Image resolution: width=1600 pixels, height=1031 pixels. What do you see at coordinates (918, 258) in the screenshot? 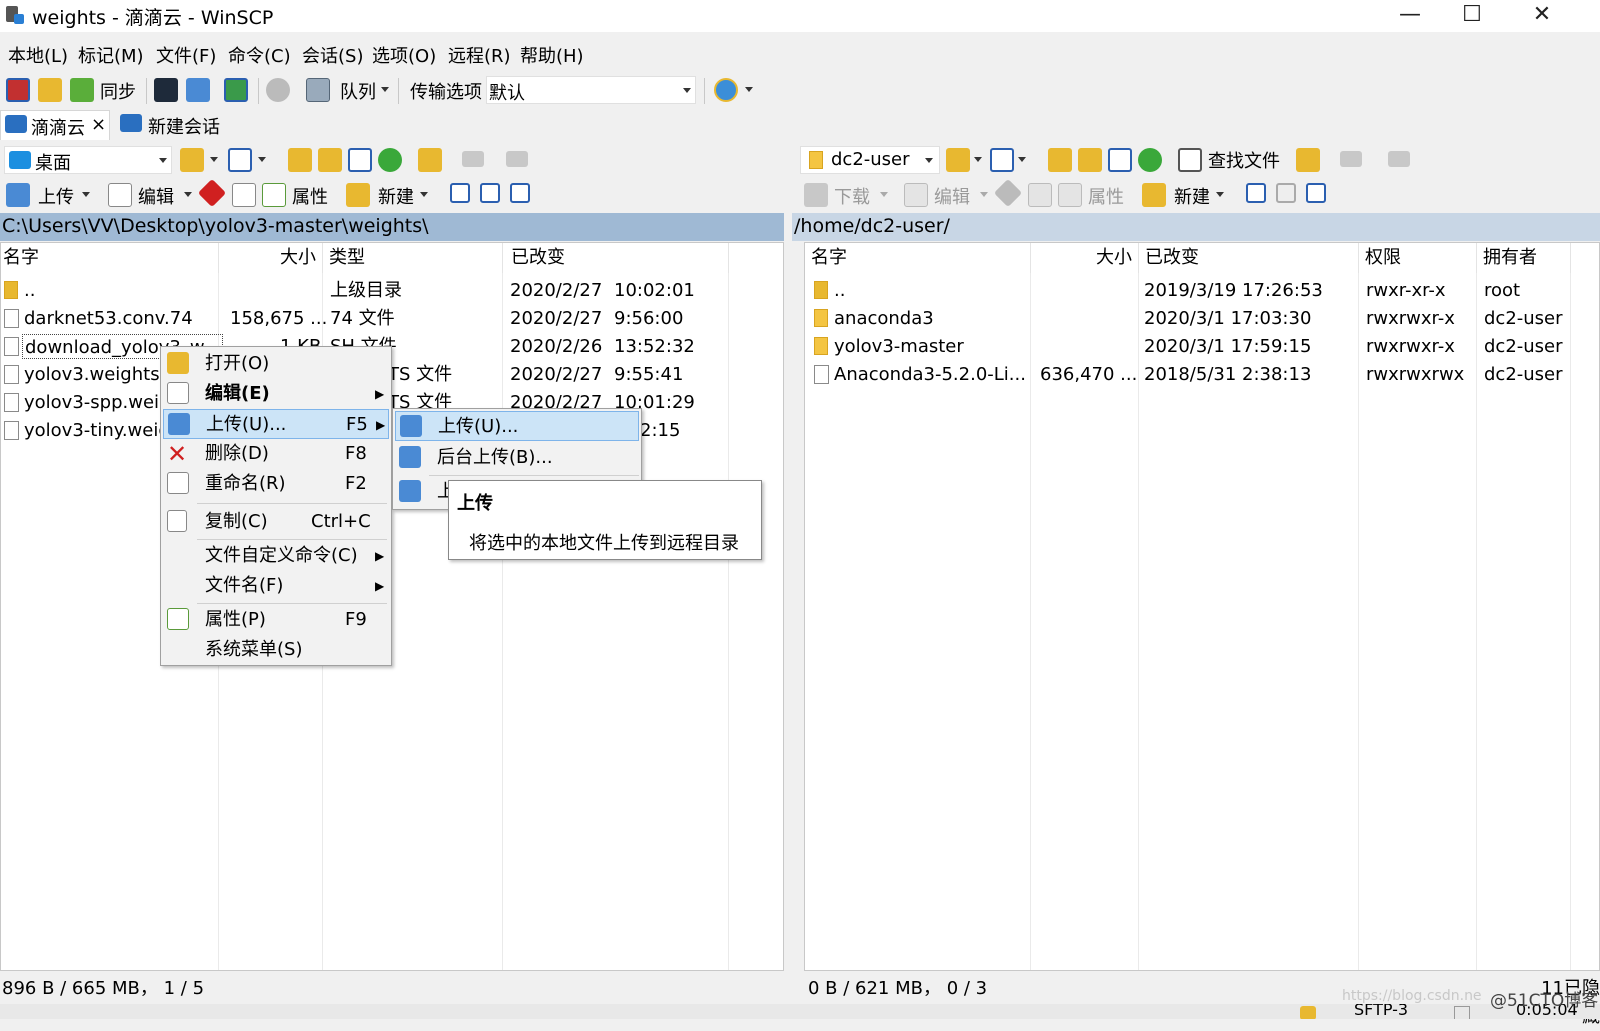
I see `column-header-name: 名字` at bounding box center [918, 258].